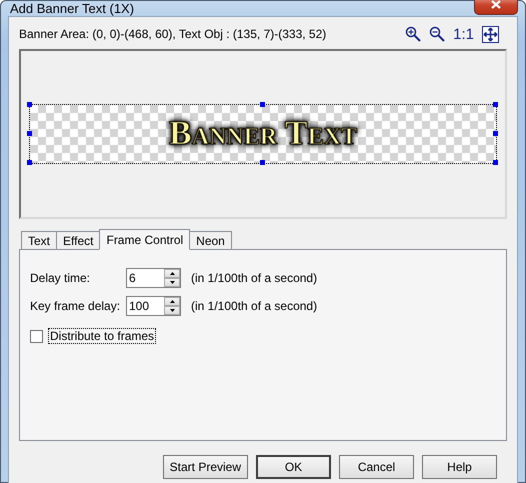  I want to click on actual-size-button: 1:1, so click(463, 34).